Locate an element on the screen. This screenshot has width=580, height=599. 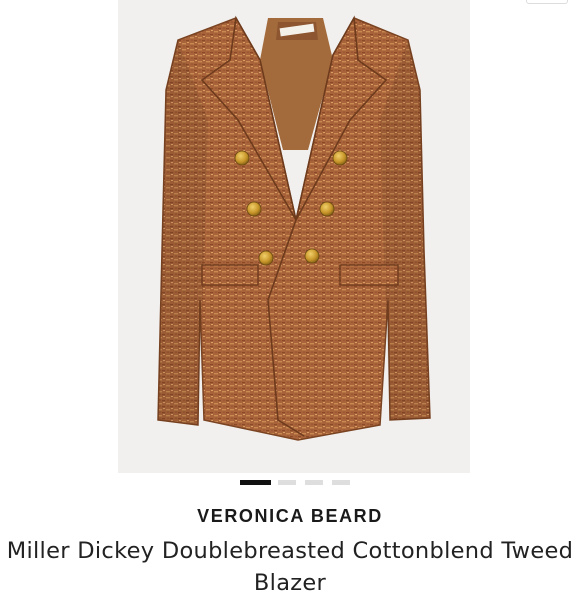
carousel-indicator is located at coordinates (290, 483).